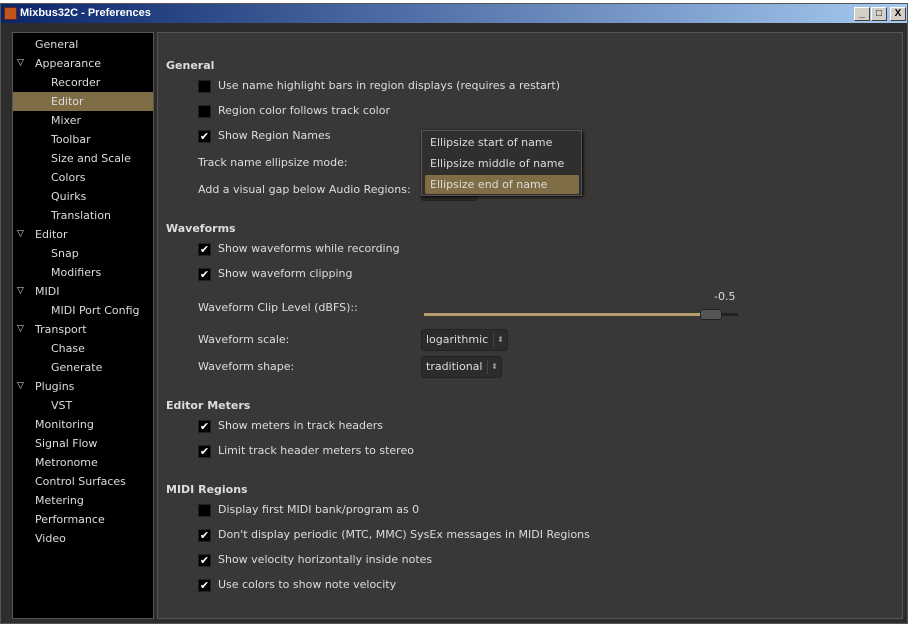 Image resolution: width=910 pixels, height=624 pixels. What do you see at coordinates (581, 315) in the screenshot?
I see `clip-level-slider` at bounding box center [581, 315].